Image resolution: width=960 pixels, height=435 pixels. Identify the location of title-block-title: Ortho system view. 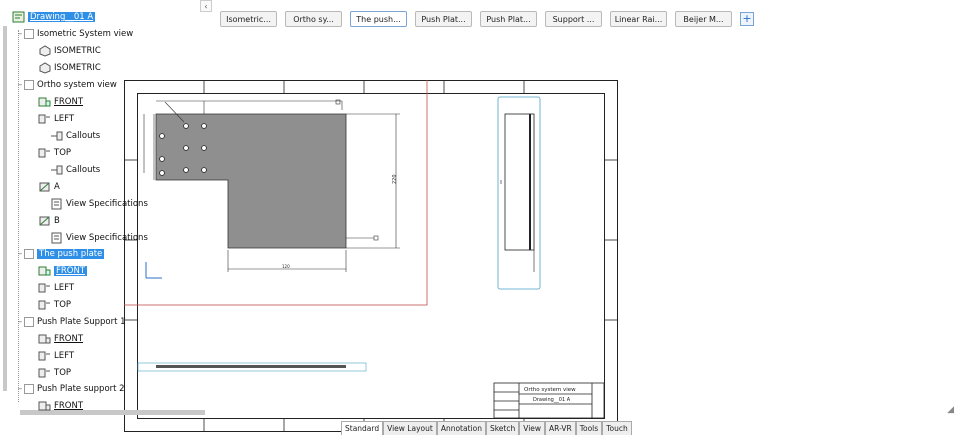
(550, 390).